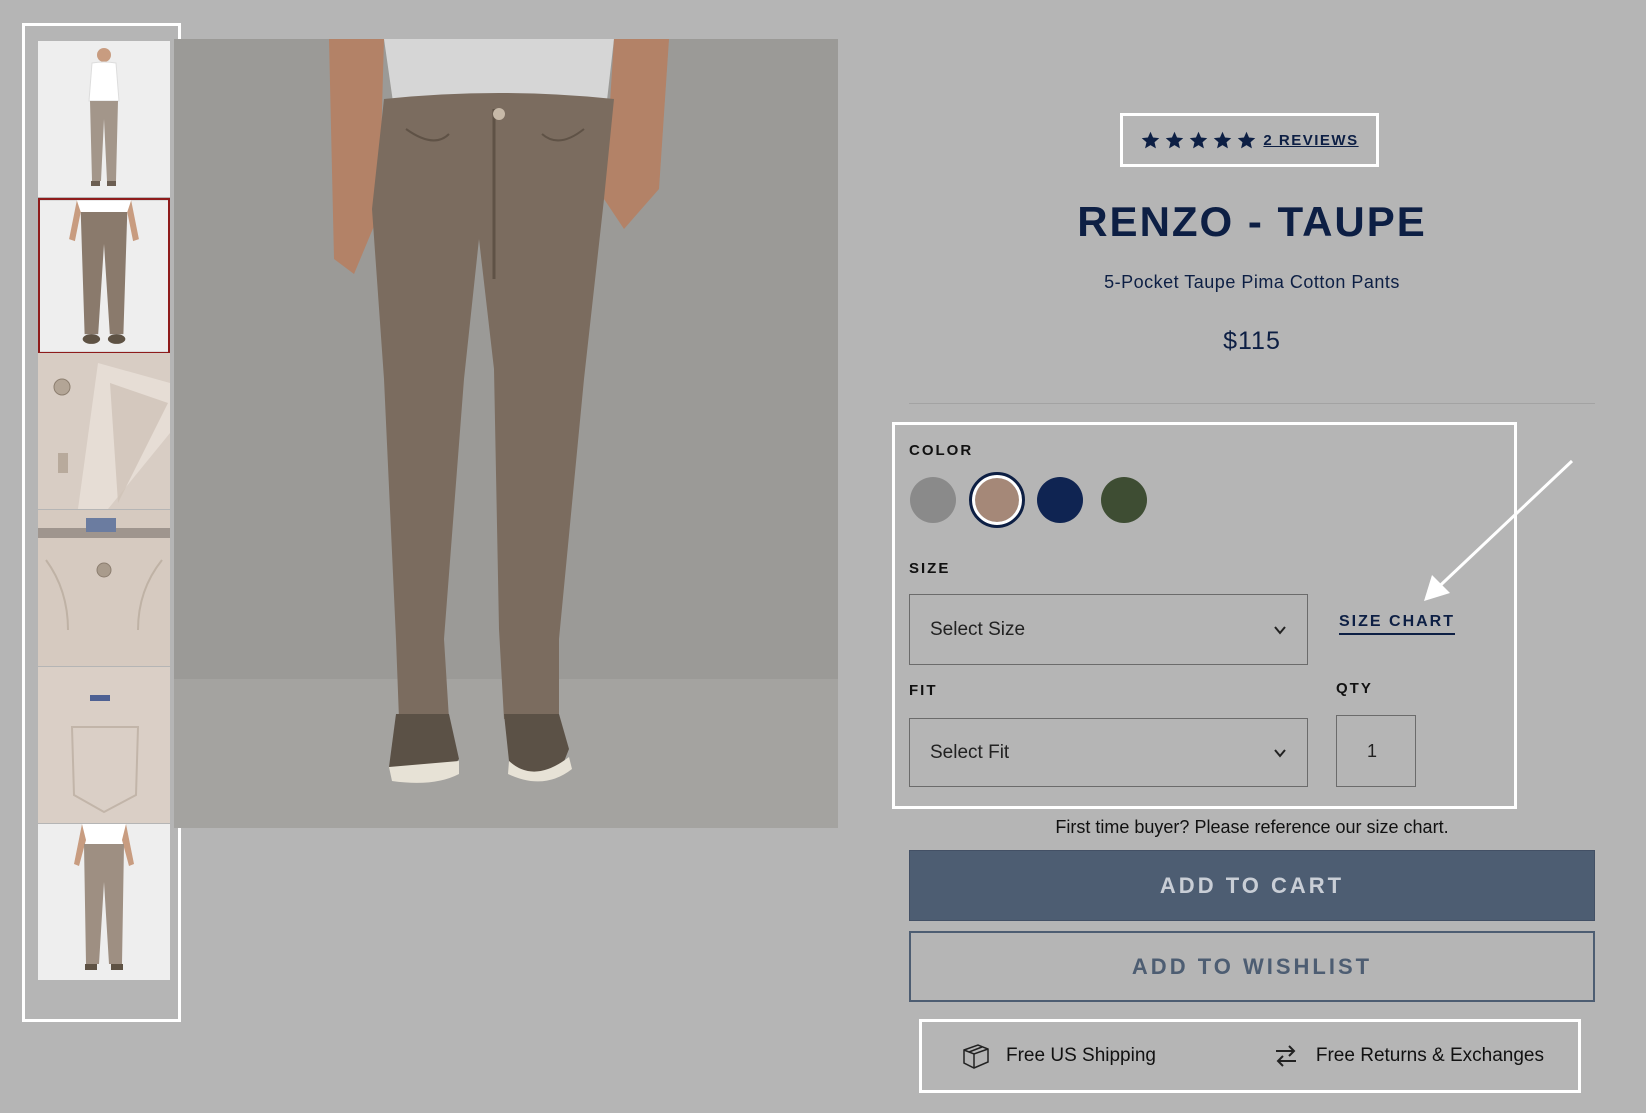 The image size is (1646, 1113). What do you see at coordinates (933, 500) in the screenshot?
I see `color-swatch-gray` at bounding box center [933, 500].